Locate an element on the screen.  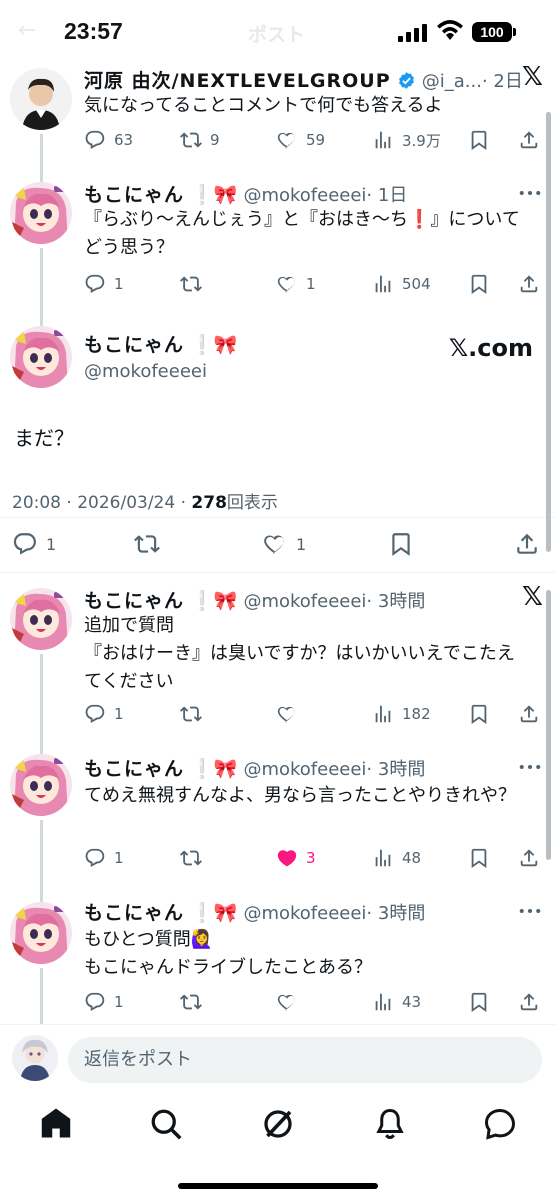
watermark: 𝕏.com is located at coordinates (490, 348).